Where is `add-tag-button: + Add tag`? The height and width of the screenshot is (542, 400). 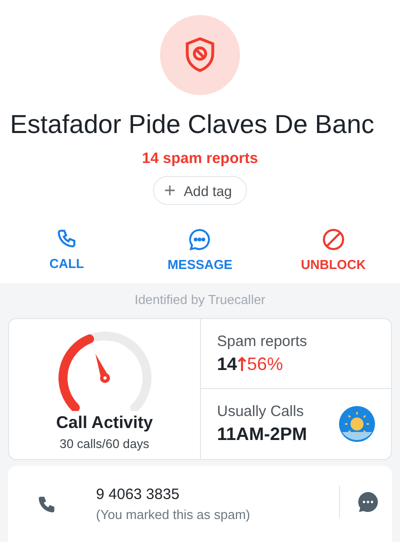
add-tag-button: + Add tag is located at coordinates (200, 190).